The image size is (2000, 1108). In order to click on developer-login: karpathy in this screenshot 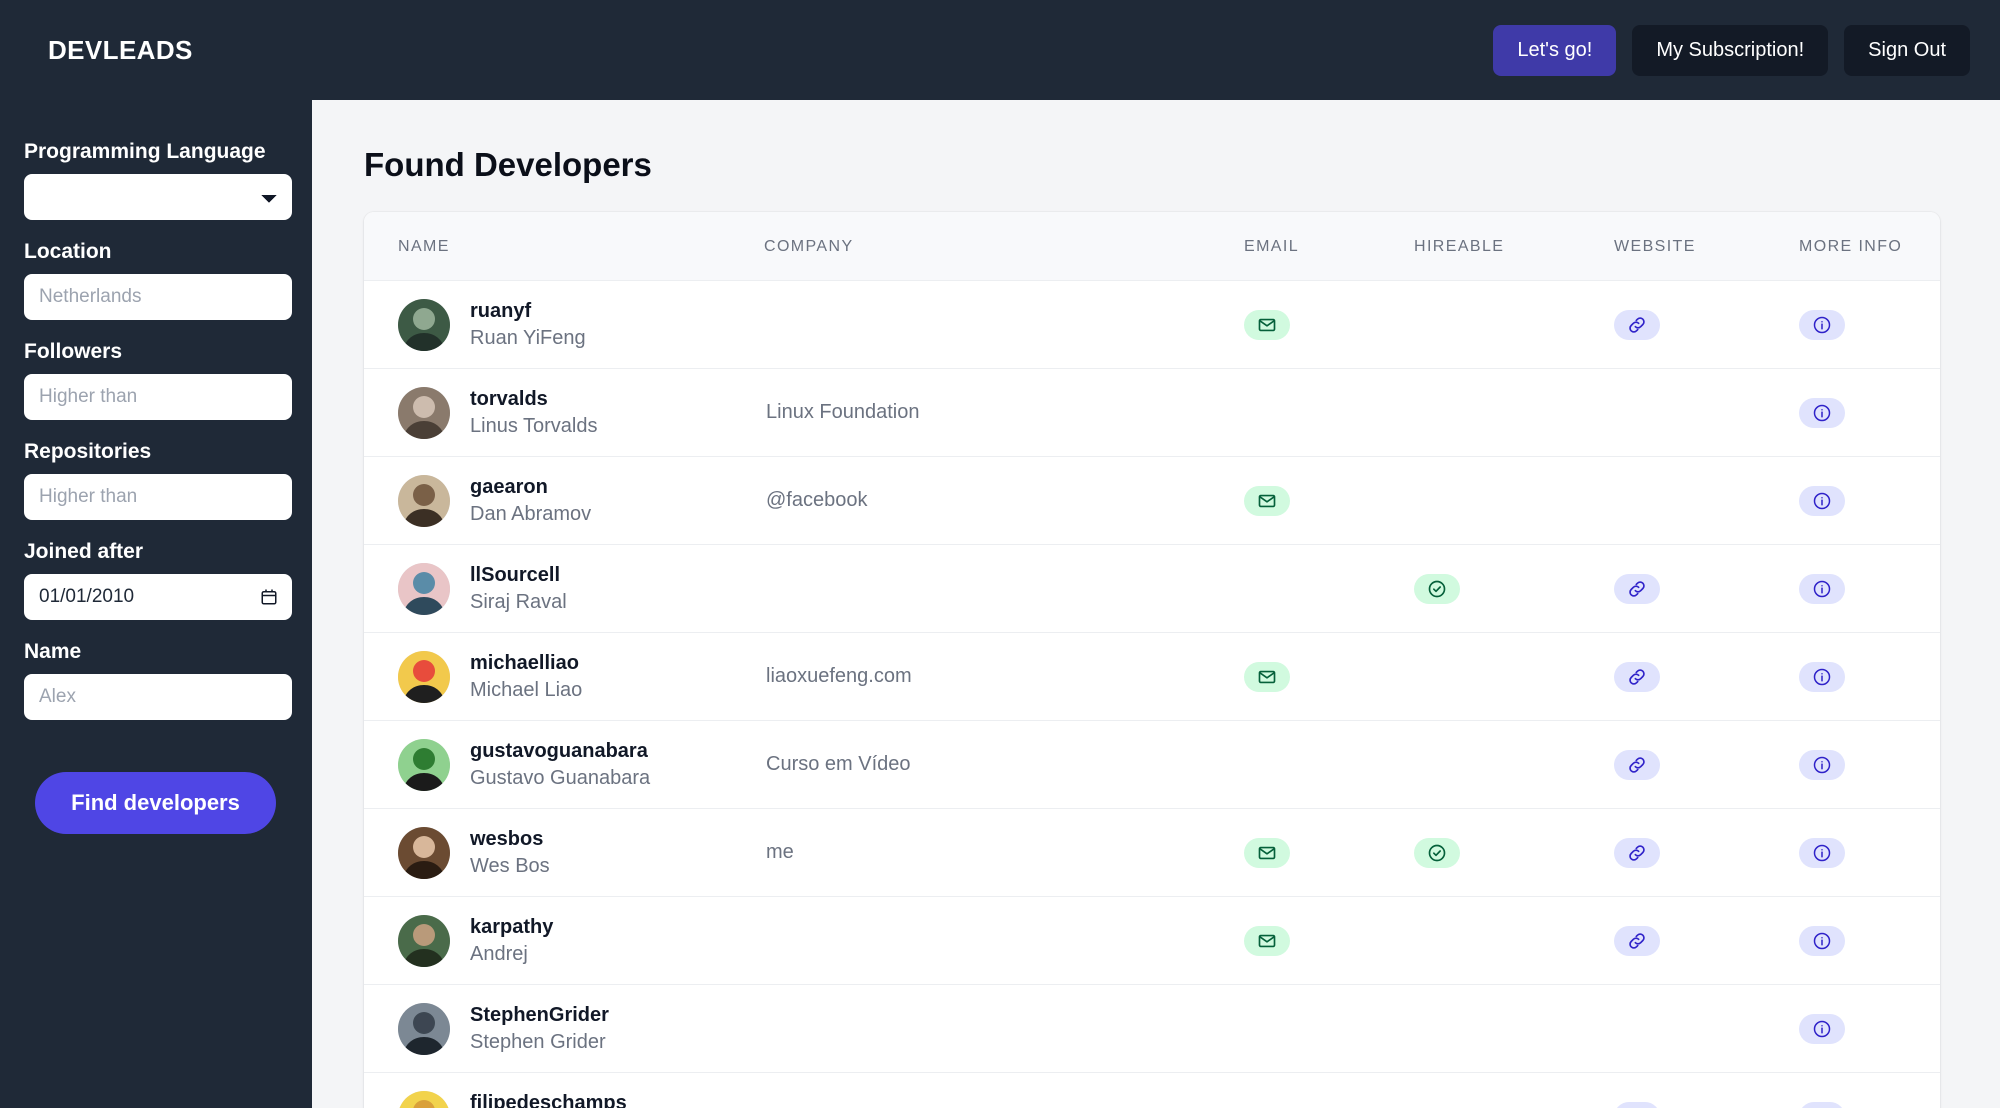, I will do `click(512, 926)`.